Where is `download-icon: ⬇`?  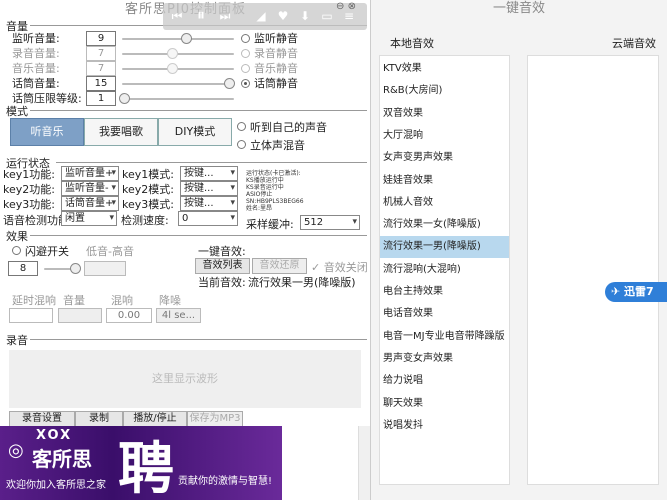
download-icon: ⬇ is located at coordinates (305, 16).